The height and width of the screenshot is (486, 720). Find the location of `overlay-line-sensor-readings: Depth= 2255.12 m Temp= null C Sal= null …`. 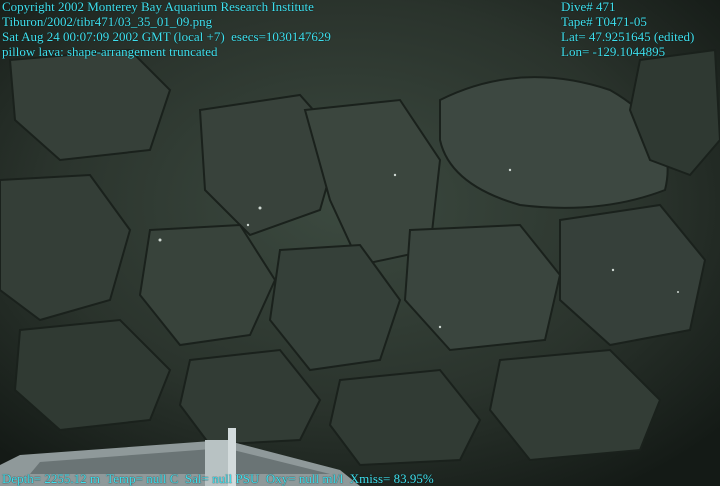

overlay-line-sensor-readings: Depth= 2255.12 m Temp= null C Sal= null … is located at coordinates (218, 478).